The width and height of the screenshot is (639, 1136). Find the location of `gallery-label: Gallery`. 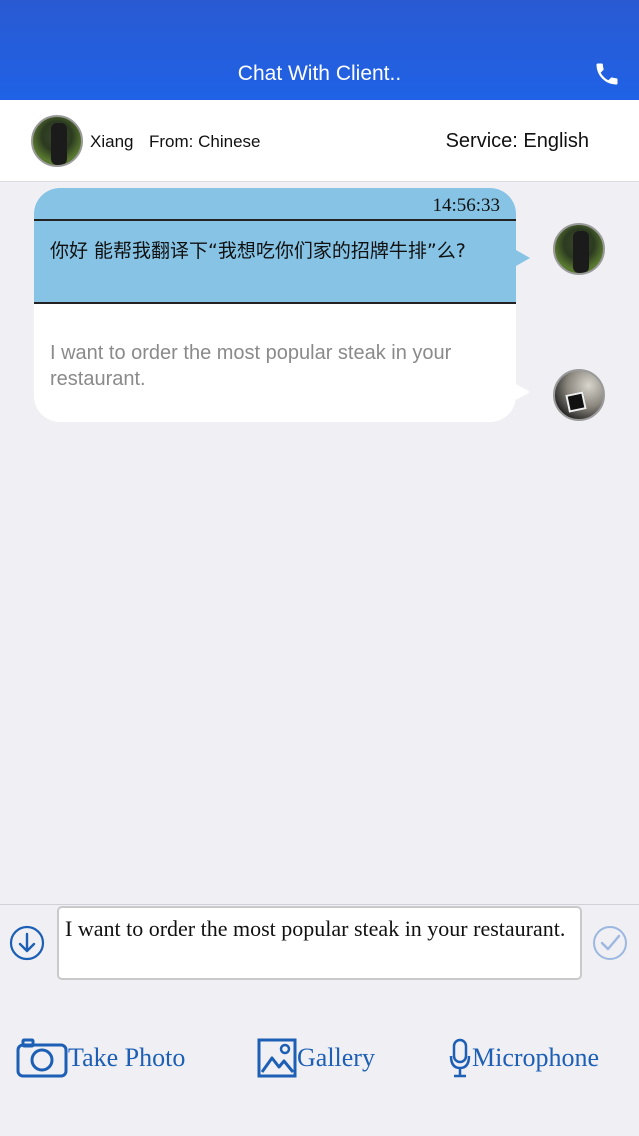

gallery-label: Gallery is located at coordinates (336, 1057).